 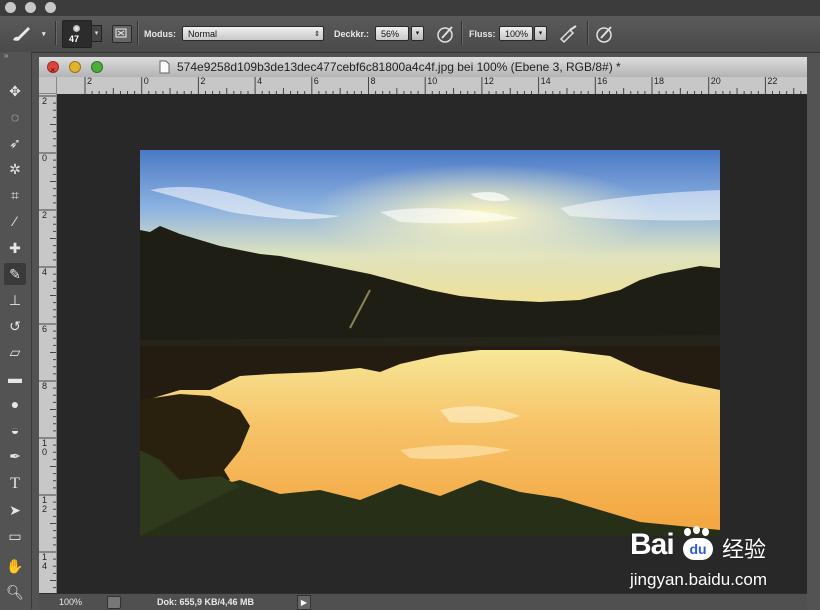 I want to click on panel-collapse-icon: », so click(x=15, y=56).